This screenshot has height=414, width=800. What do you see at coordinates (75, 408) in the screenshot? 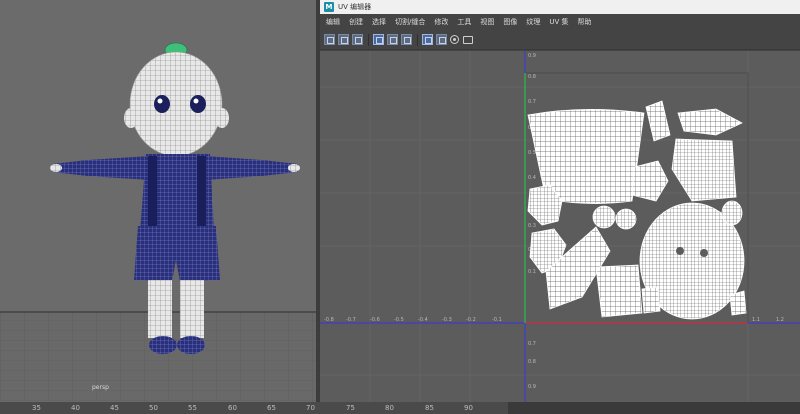
I see `timeline-tick: 40` at bounding box center [75, 408].